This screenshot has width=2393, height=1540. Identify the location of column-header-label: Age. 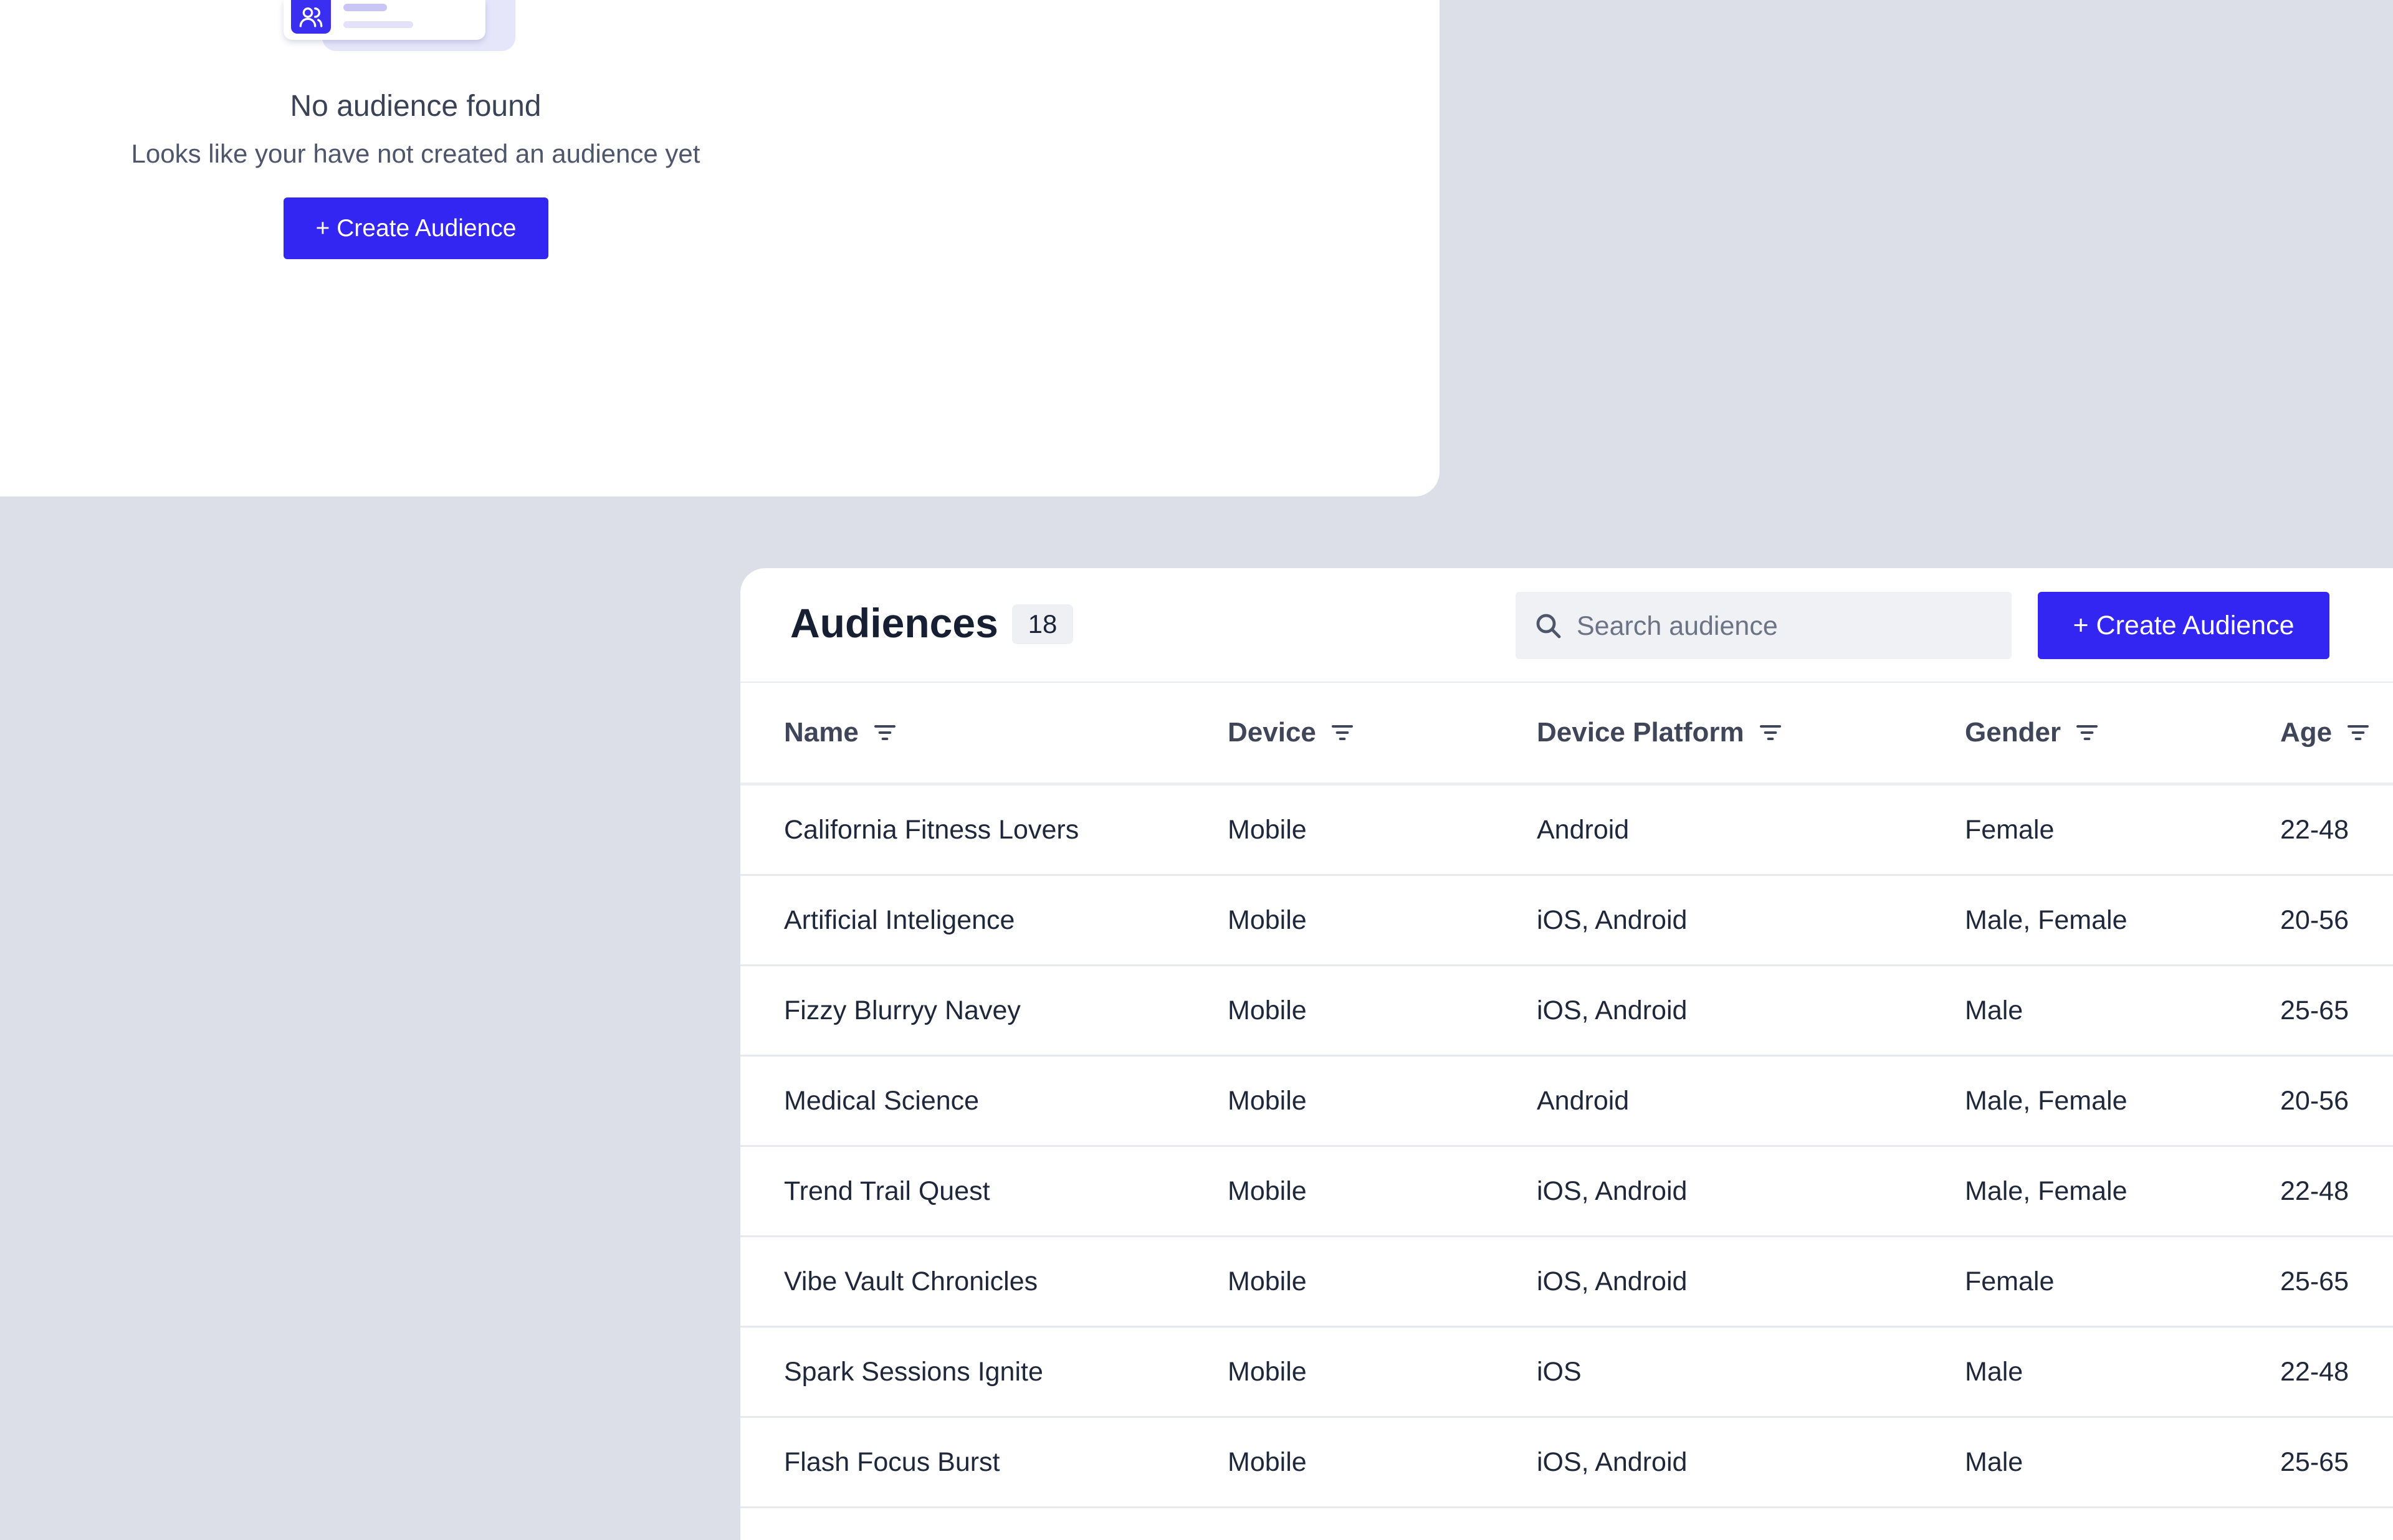
(2306, 732).